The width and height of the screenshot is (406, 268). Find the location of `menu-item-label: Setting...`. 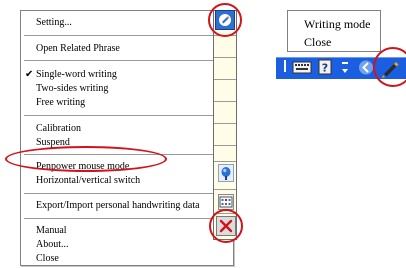

menu-item-label: Setting... is located at coordinates (54, 22).